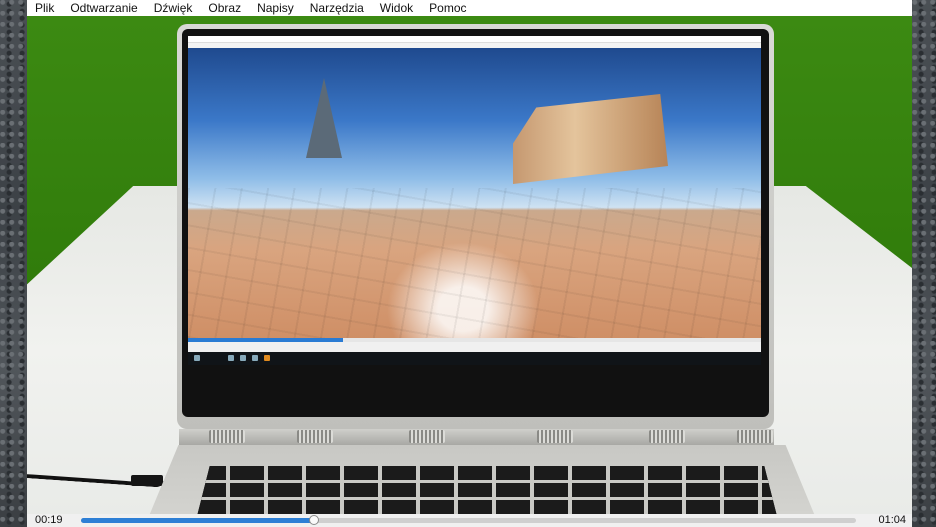 This screenshot has width=936, height=527. Describe the element at coordinates (337, 8) in the screenshot. I see `menu-narzedzia: Narzędzia` at that location.